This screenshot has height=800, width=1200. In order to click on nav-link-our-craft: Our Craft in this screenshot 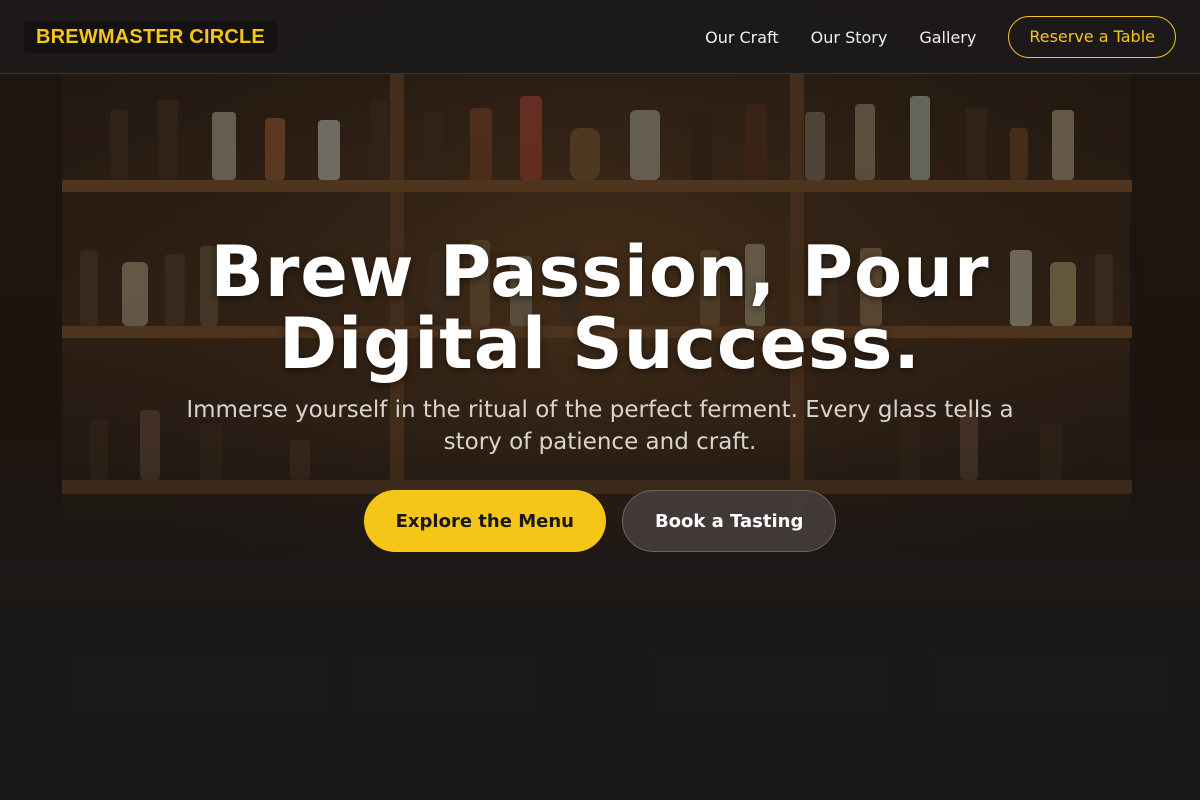, I will do `click(742, 37)`.